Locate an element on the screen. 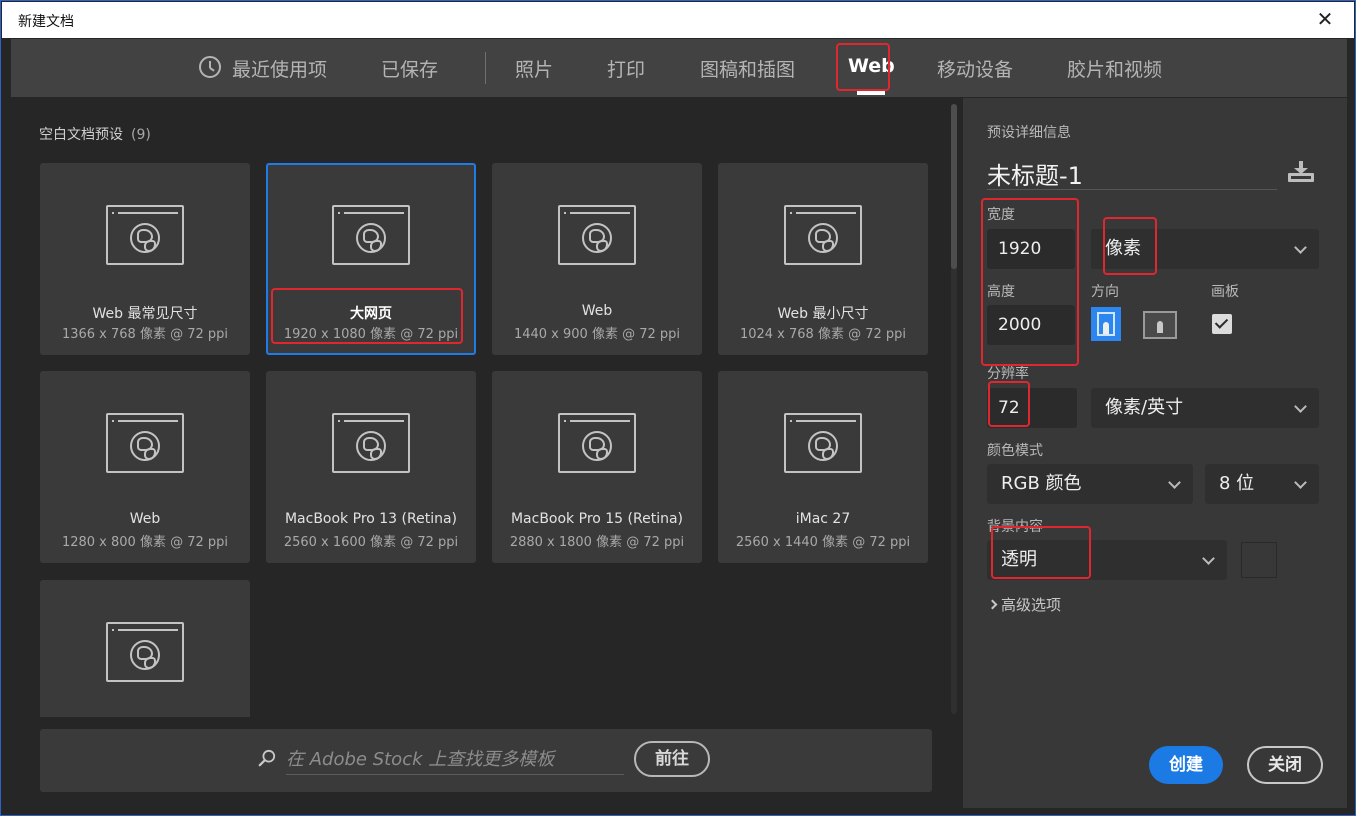  presets-count: (9) is located at coordinates (141, 135).